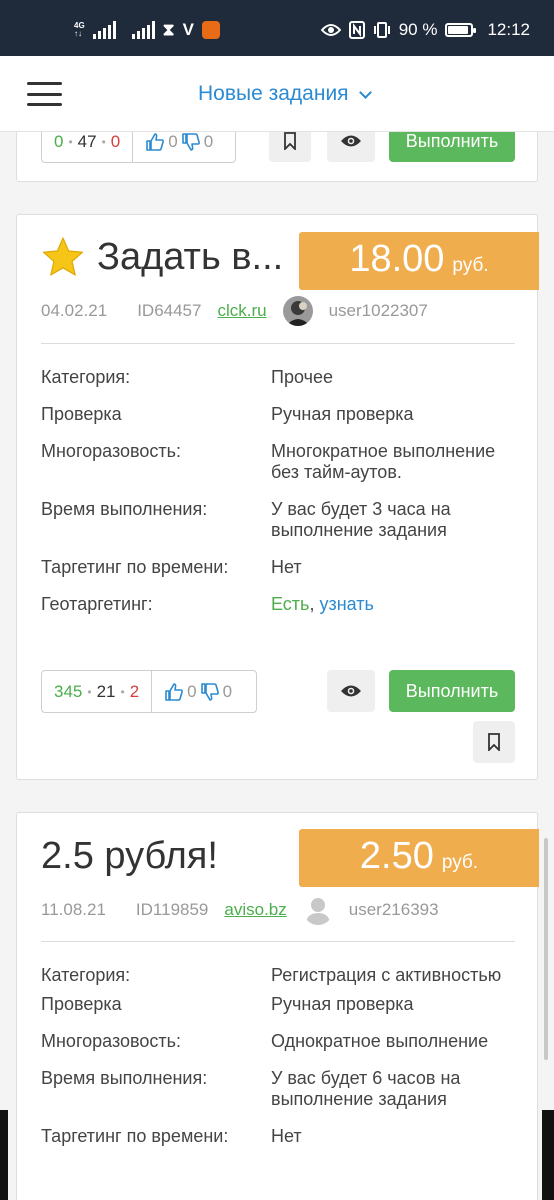 The width and height of the screenshot is (554, 1200). What do you see at coordinates (461, 30) in the screenshot?
I see `battery-icon` at bounding box center [461, 30].